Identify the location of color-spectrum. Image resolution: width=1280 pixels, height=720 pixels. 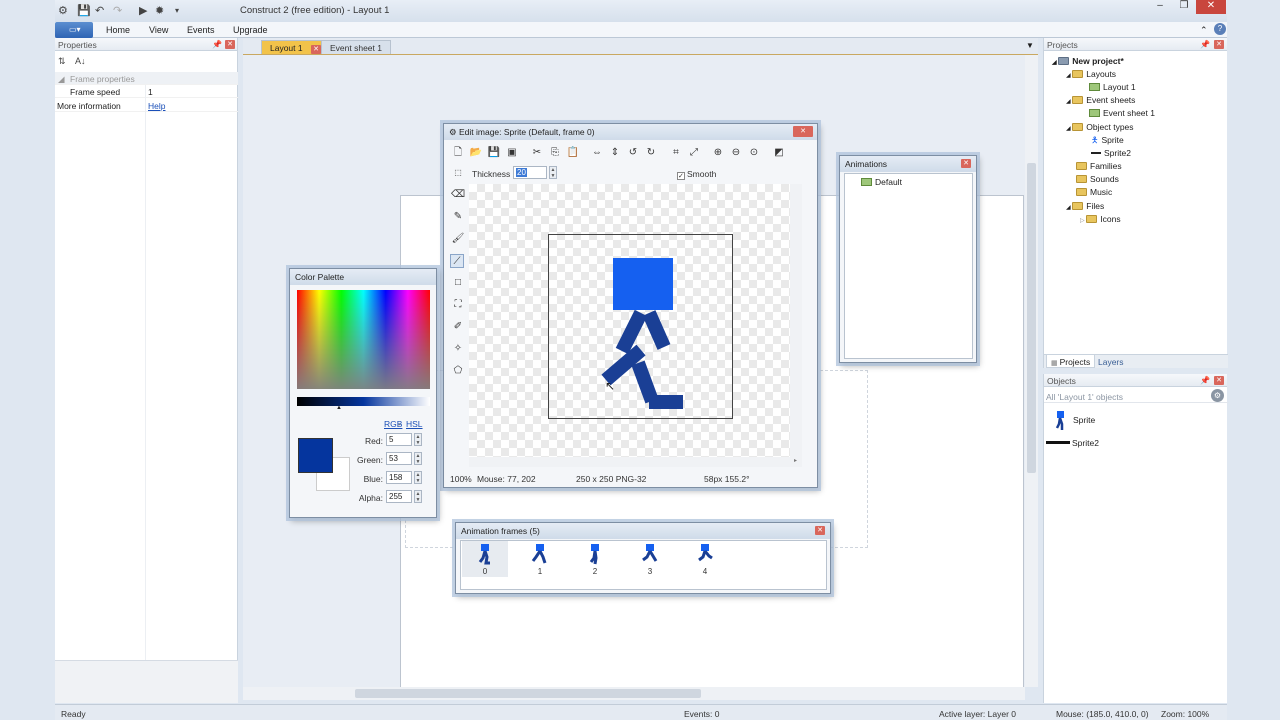
(363, 339).